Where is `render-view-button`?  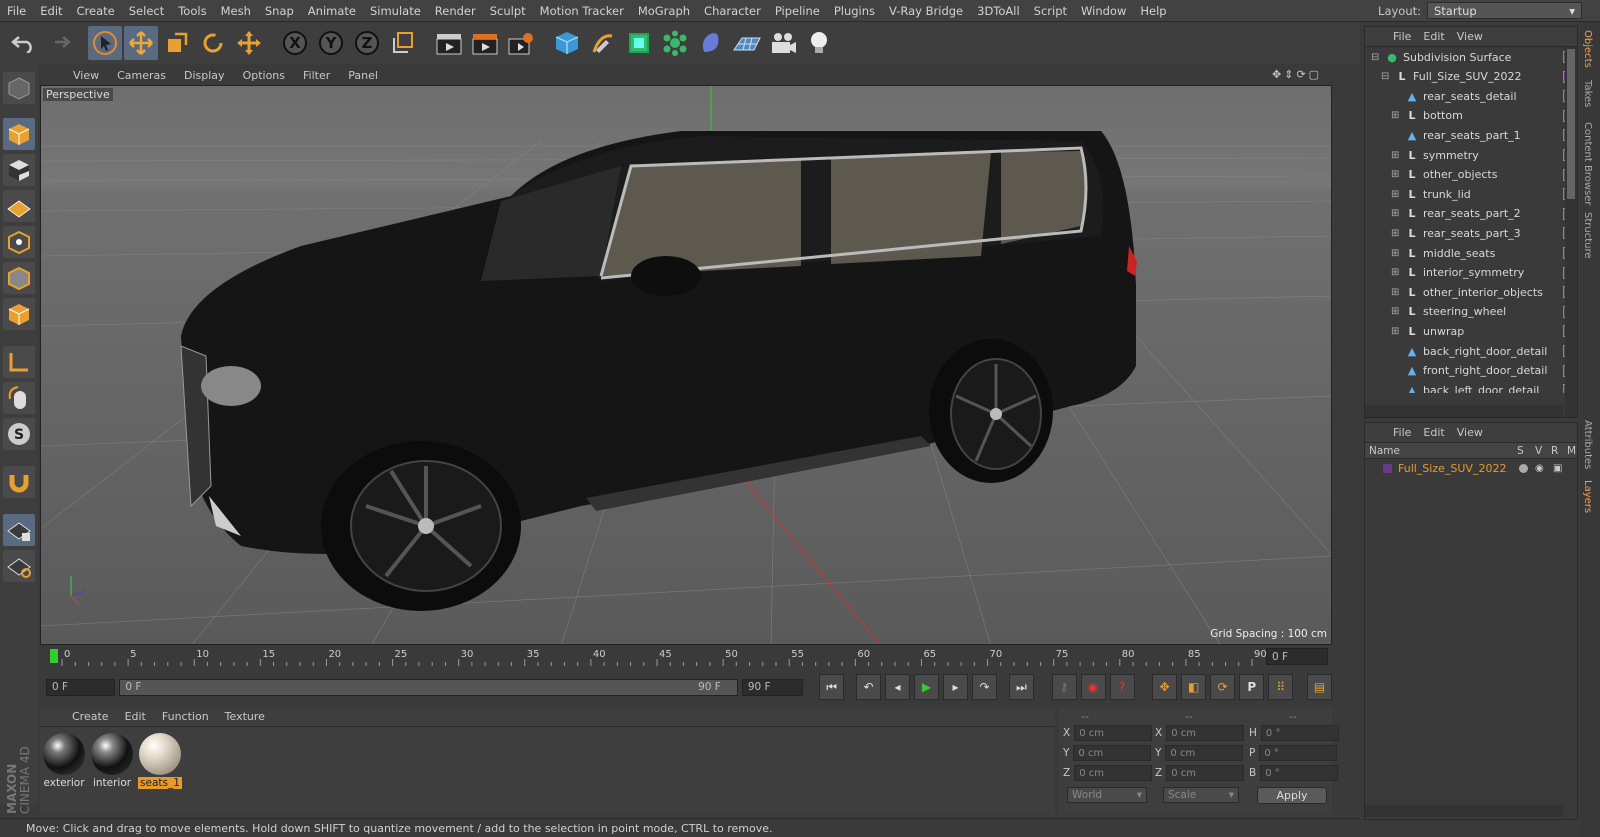
render-view-button is located at coordinates (449, 43).